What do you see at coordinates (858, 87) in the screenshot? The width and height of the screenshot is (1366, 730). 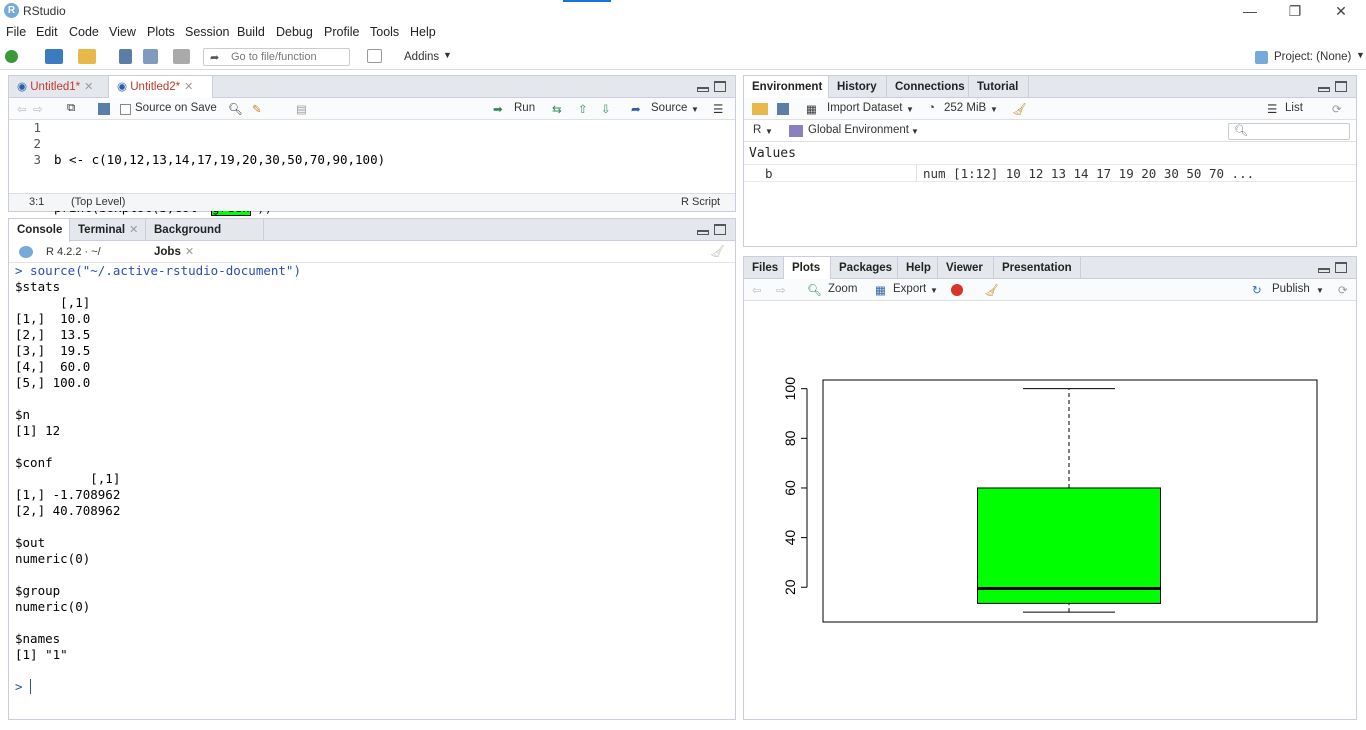 I see `tab-history: History` at bounding box center [858, 87].